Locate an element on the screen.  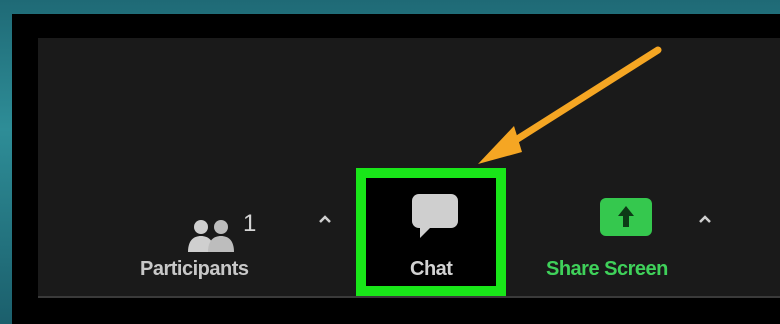
share-screen-caret-icon is located at coordinates (705, 219).